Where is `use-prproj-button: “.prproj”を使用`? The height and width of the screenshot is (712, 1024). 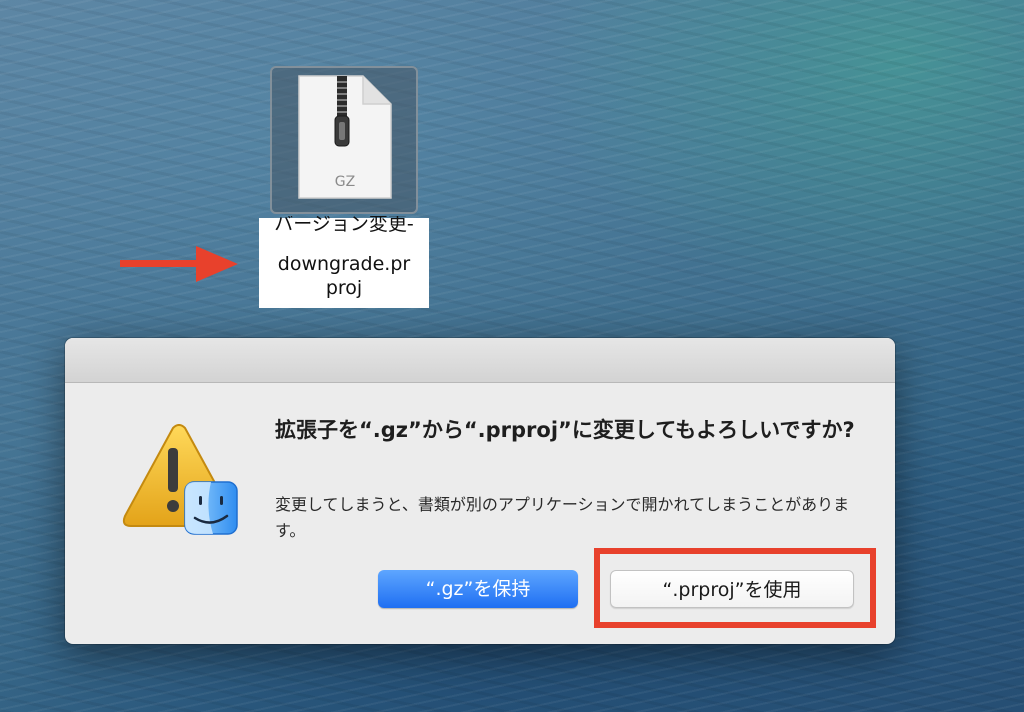
use-prproj-button: “.prproj”を使用 is located at coordinates (732, 589).